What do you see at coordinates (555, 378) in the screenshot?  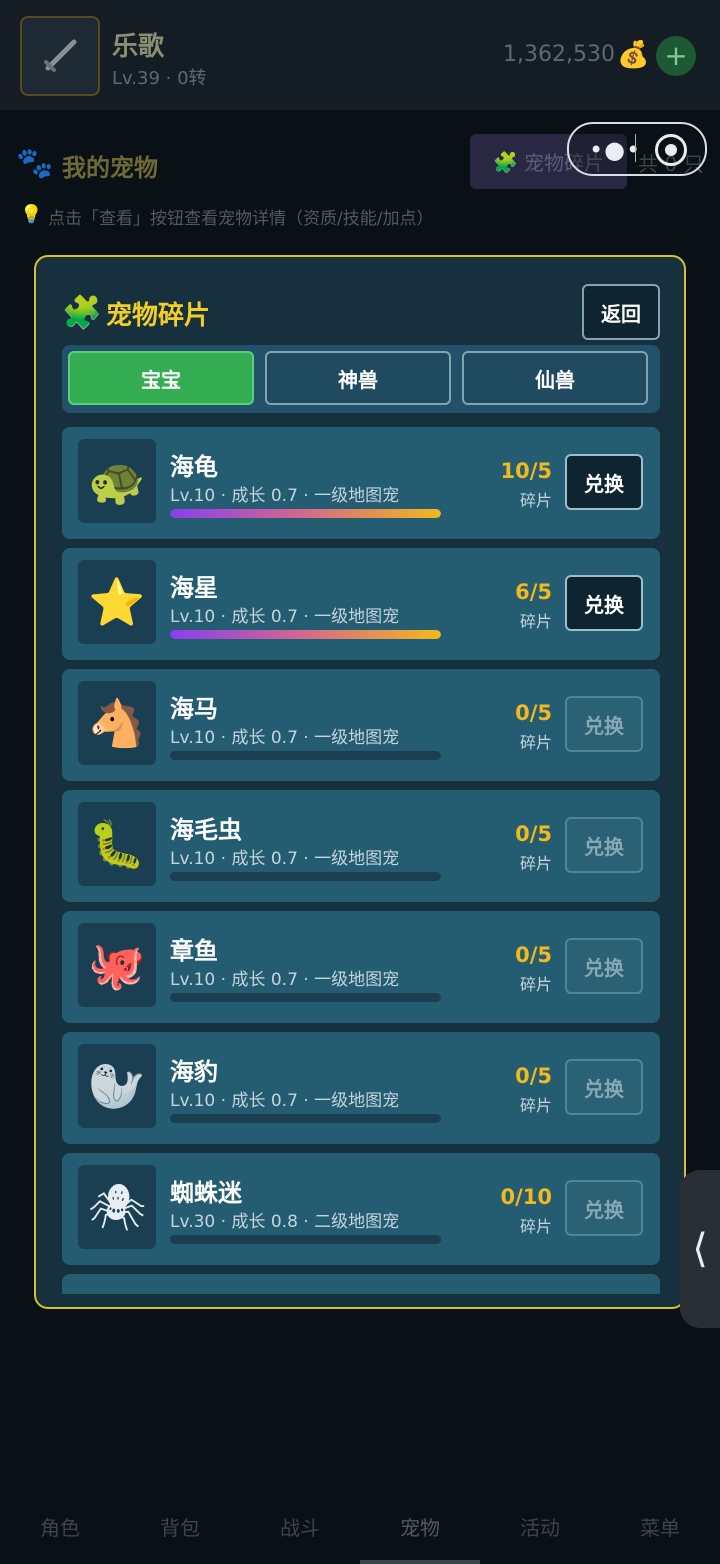 I see `tab-immortal-beast: 仙兽` at bounding box center [555, 378].